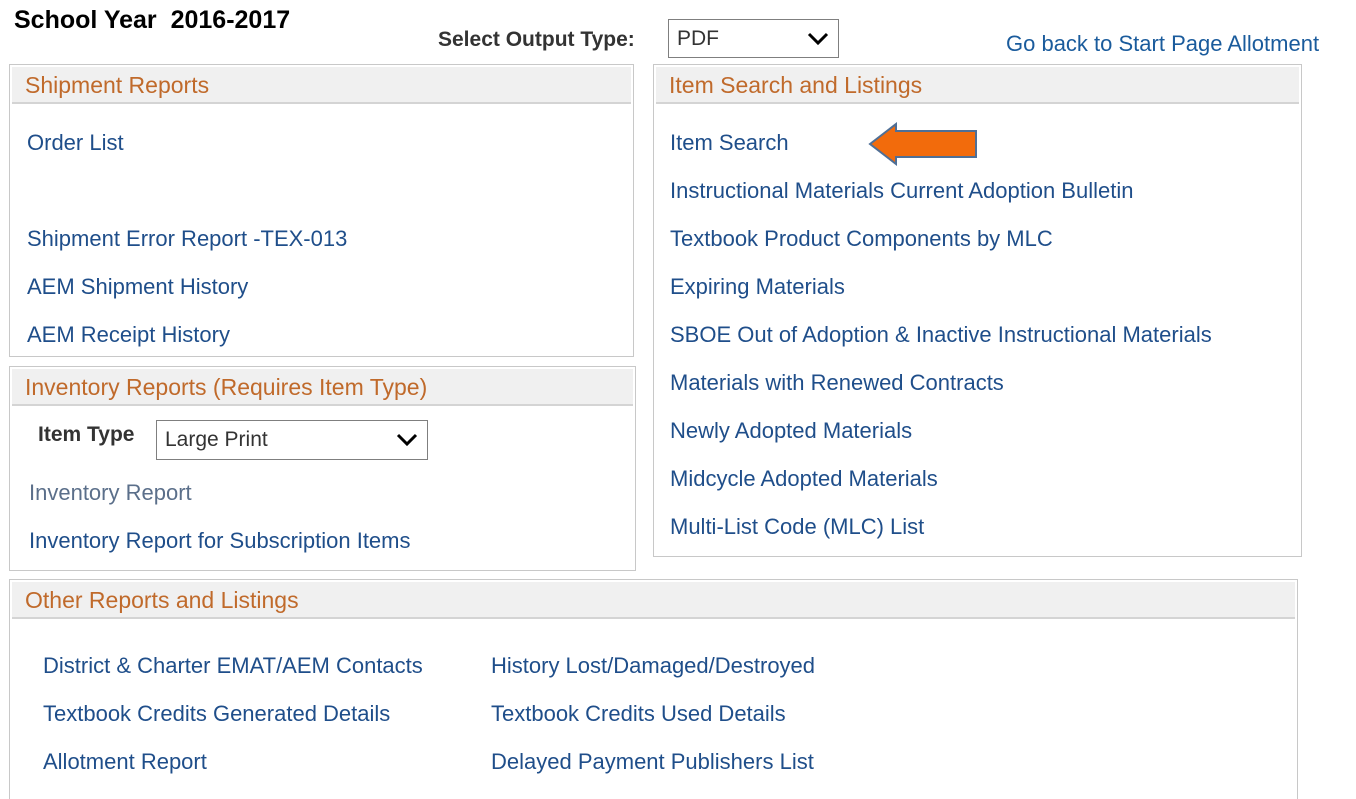  I want to click on shipment-error-report-link: Shipment Error Report -TEX-013, so click(187, 239).